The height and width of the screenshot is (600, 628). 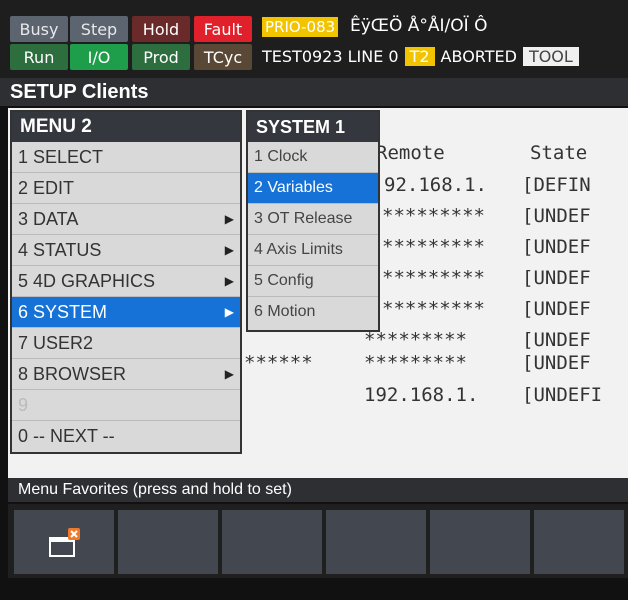 What do you see at coordinates (161, 29) in the screenshot?
I see `hold-indicator: Hold` at bounding box center [161, 29].